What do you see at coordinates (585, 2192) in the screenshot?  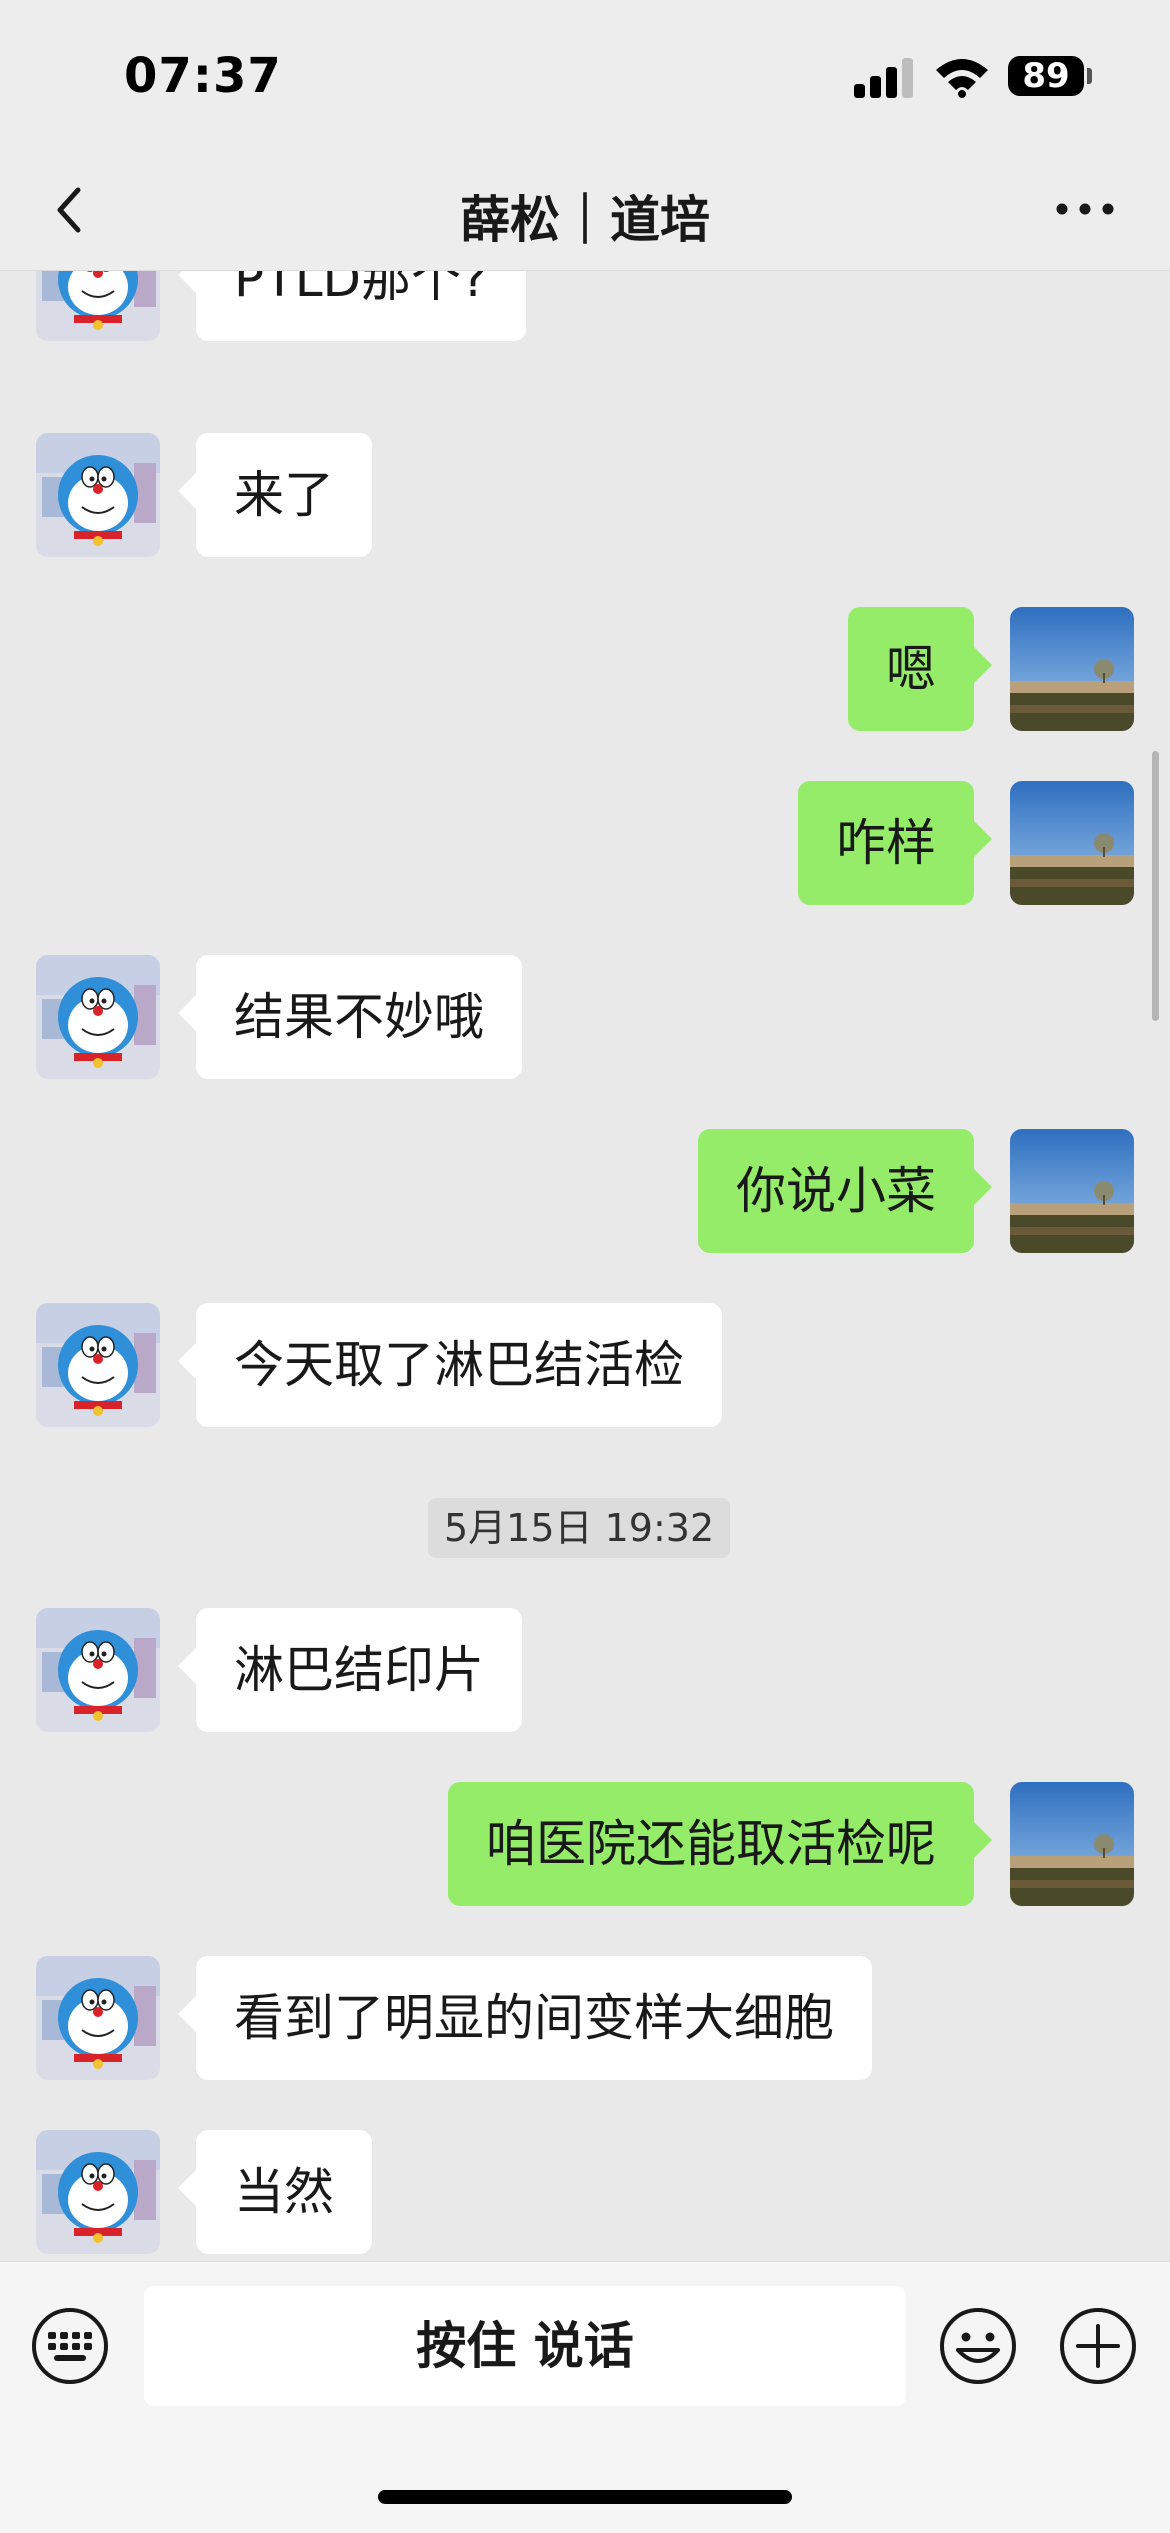 I see `incoming-message: 当然` at bounding box center [585, 2192].